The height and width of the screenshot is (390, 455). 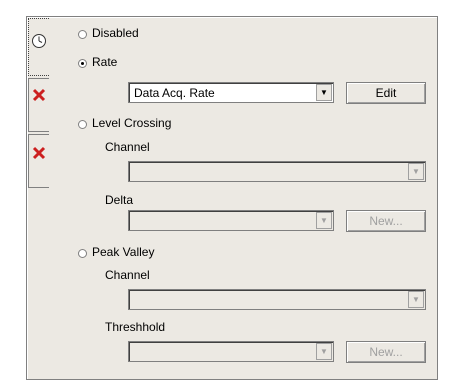 I want to click on delta-select: ▼, so click(x=231, y=220).